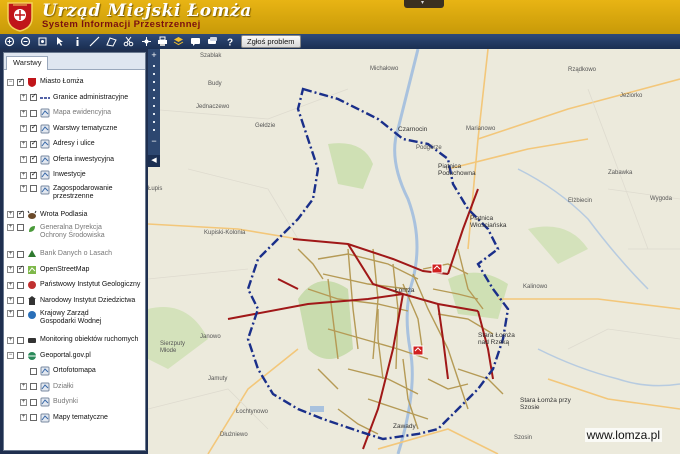 This screenshot has width=680, height=454. I want to click on report-problem-button: Zgłoś problem, so click(271, 41).